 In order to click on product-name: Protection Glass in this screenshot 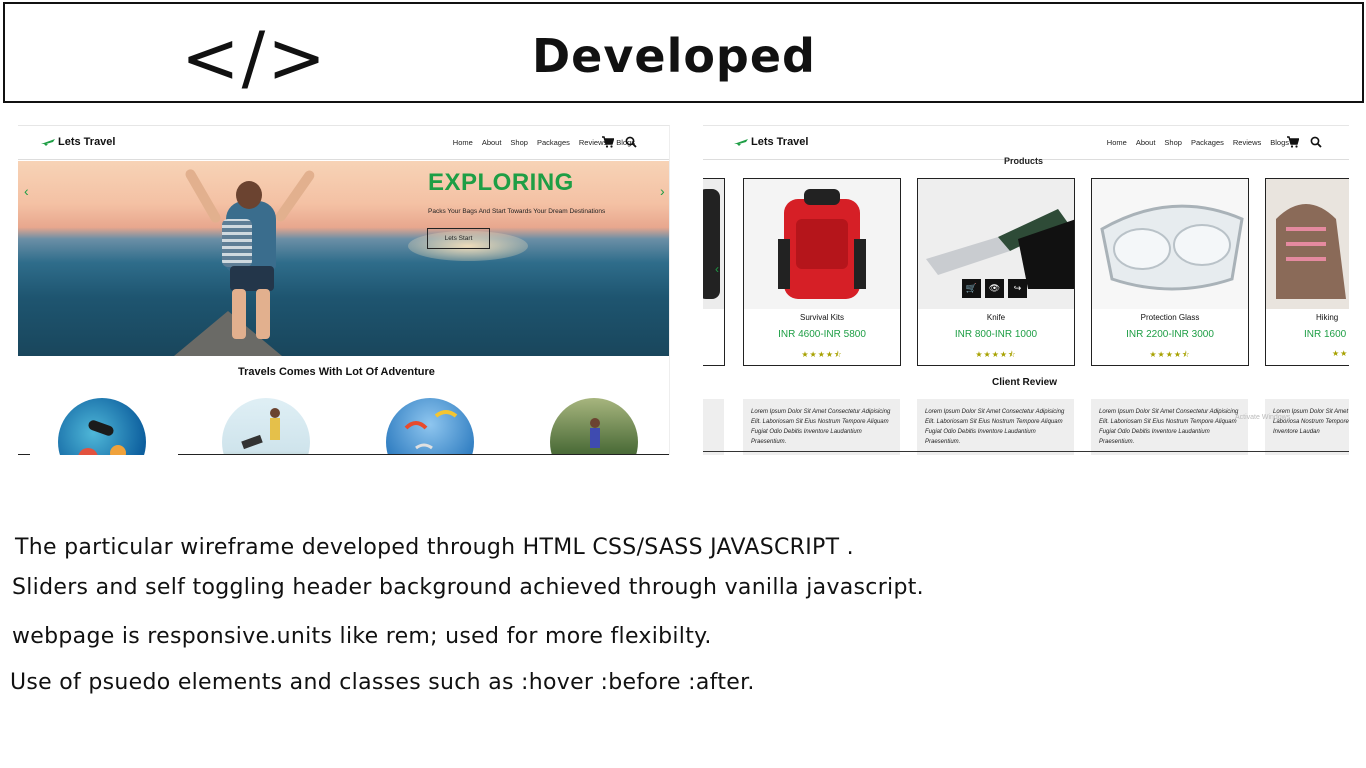, I will do `click(1170, 317)`.